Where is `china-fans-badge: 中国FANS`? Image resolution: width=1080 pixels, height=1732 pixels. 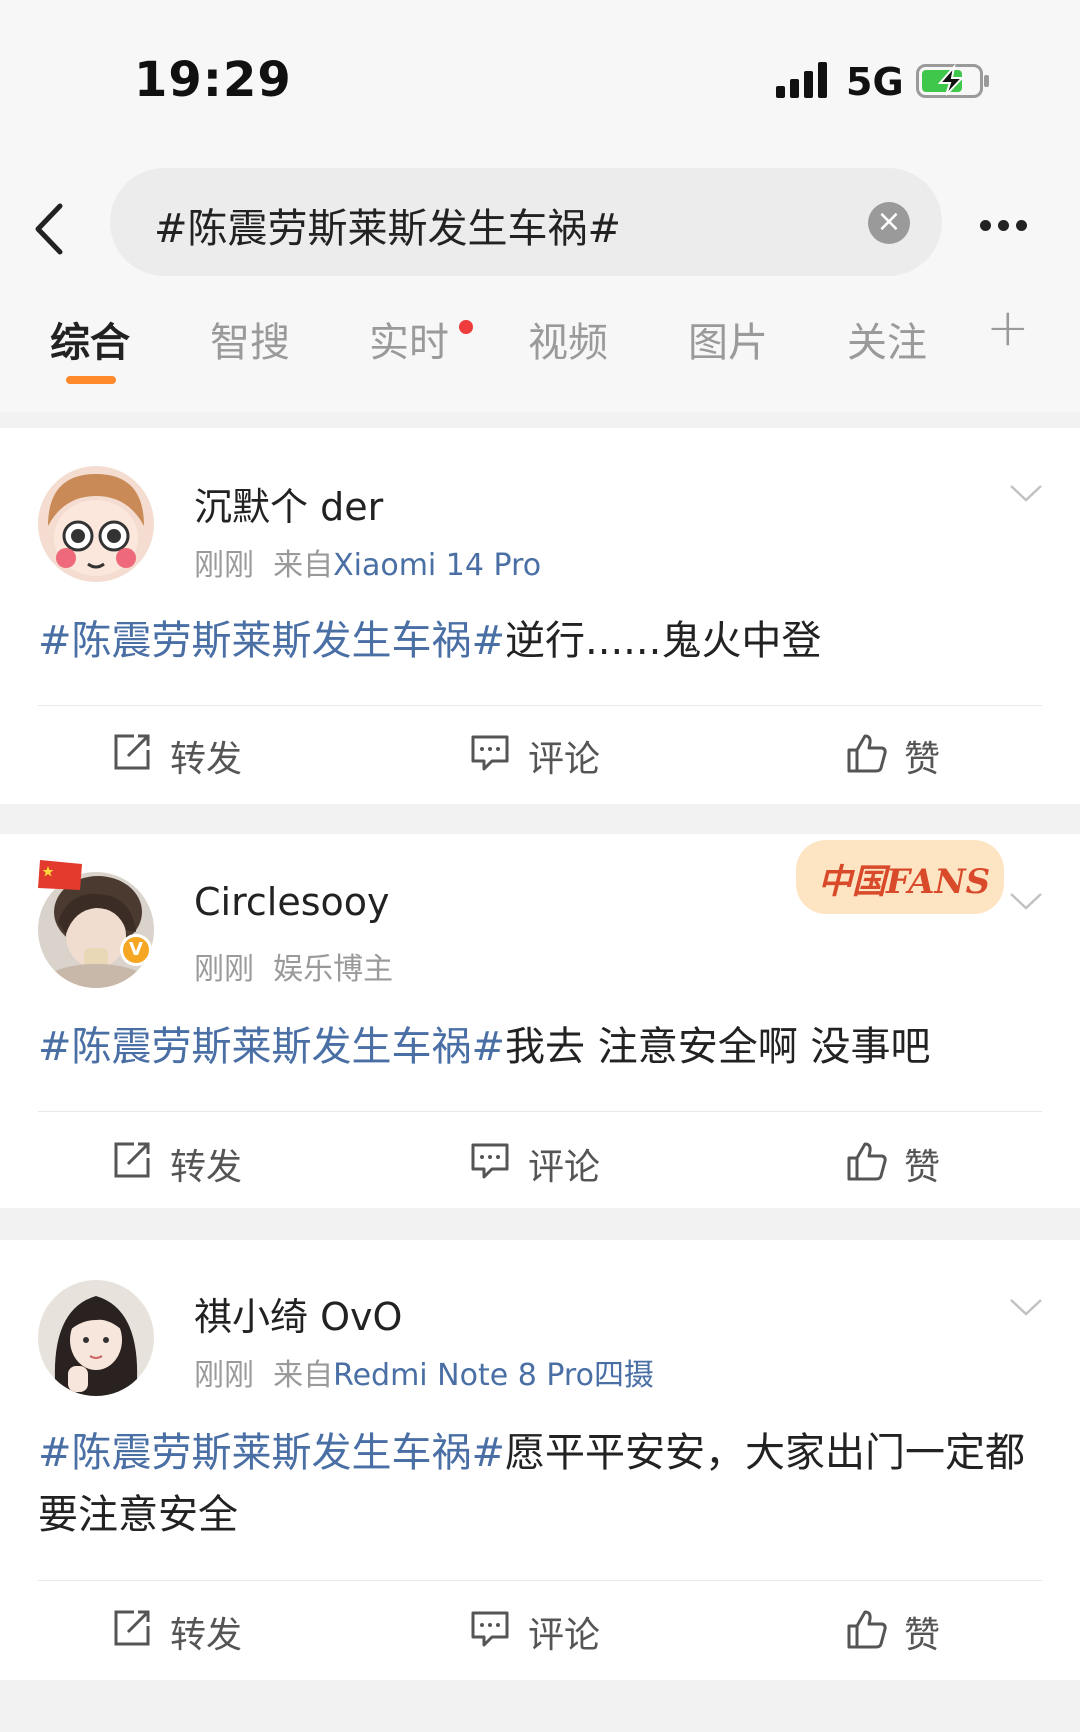 china-fans-badge: 中国FANS is located at coordinates (900, 877).